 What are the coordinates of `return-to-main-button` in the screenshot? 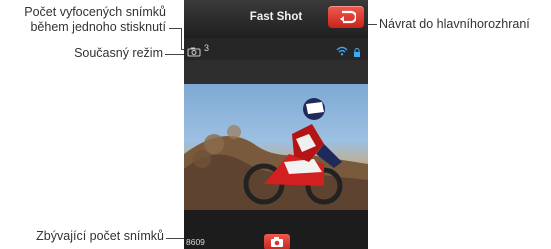 It's located at (346, 17).